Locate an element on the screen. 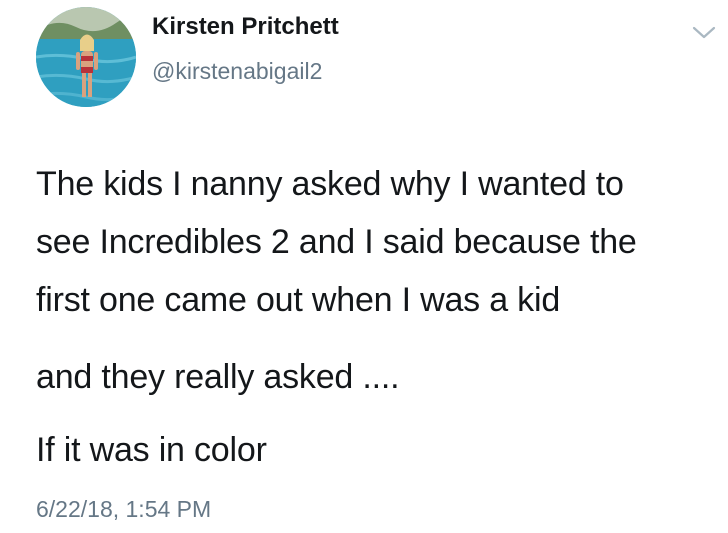 The image size is (728, 533). tweet-text-line: If it was in color is located at coordinates (151, 450).